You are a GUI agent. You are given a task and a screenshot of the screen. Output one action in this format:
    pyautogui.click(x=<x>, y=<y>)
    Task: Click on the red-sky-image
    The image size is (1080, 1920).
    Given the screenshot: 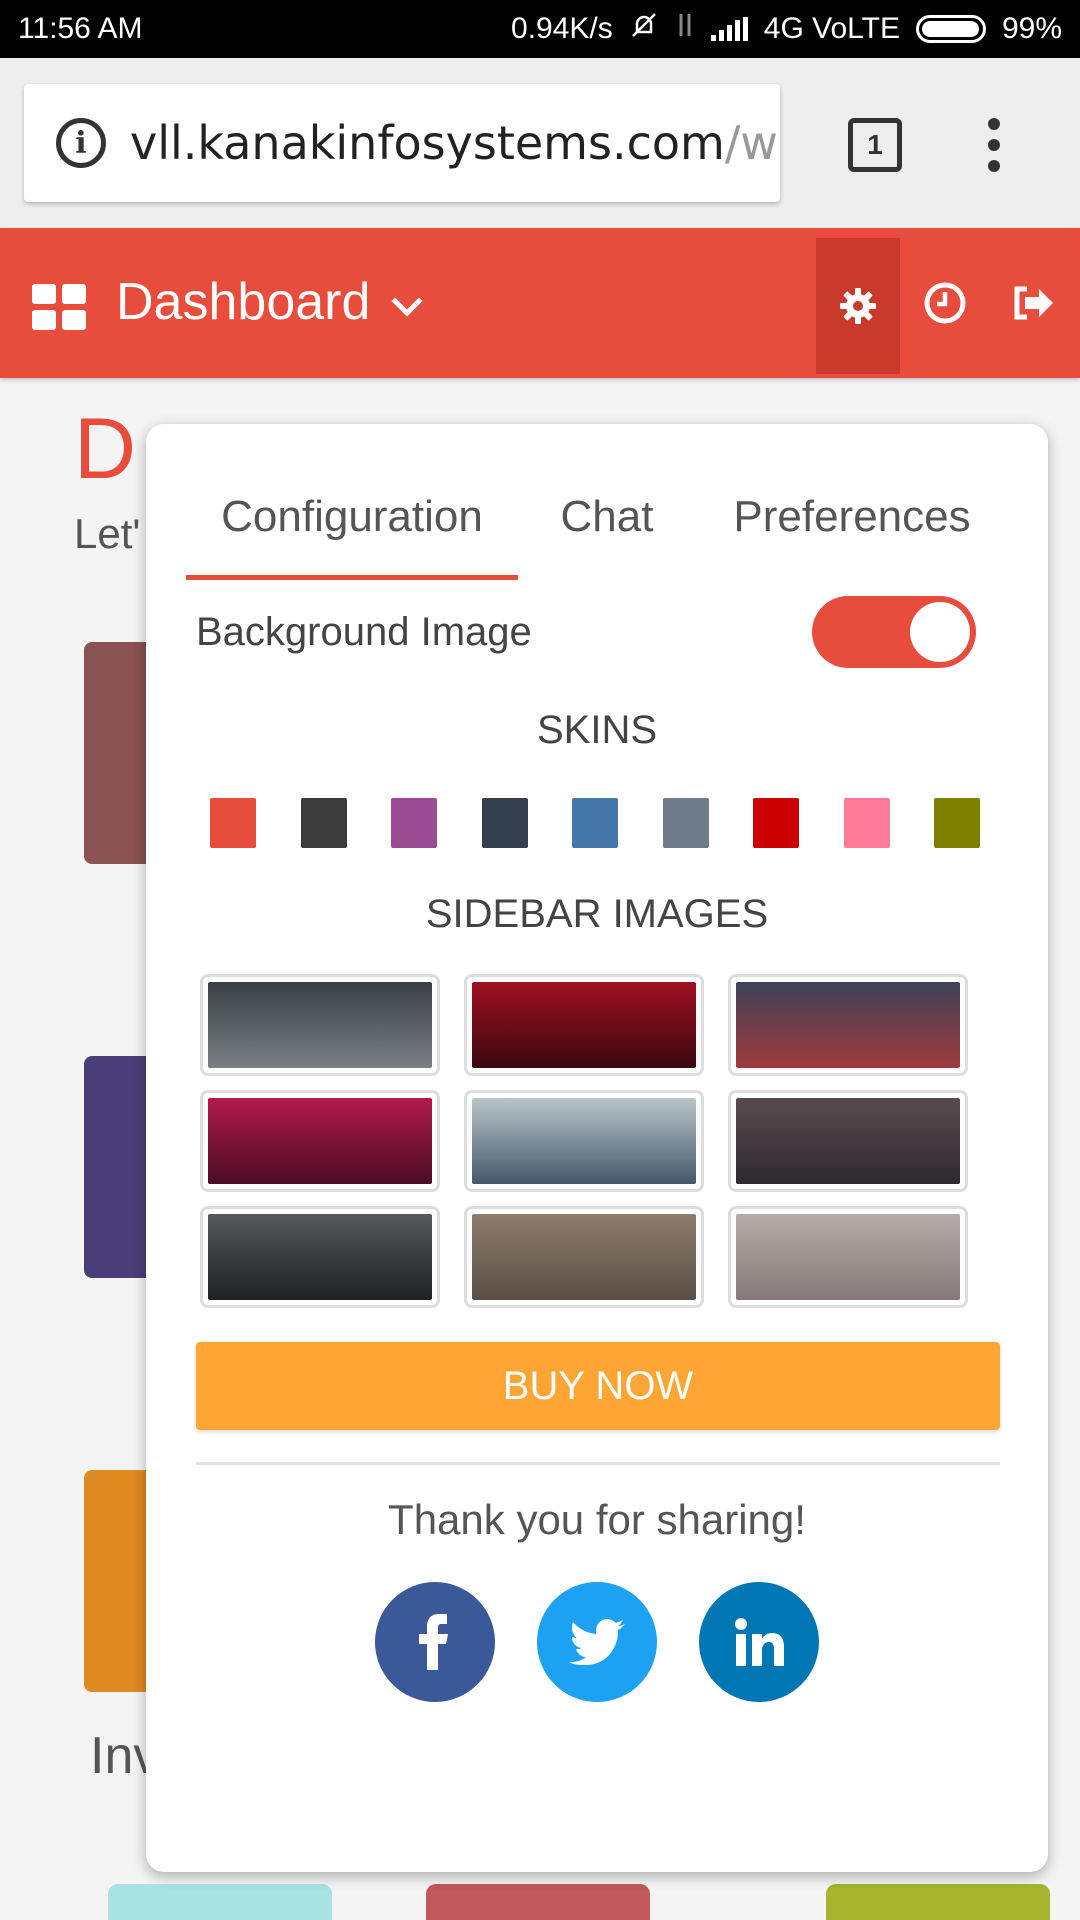 What is the action you would take?
    pyautogui.click(x=584, y=1025)
    